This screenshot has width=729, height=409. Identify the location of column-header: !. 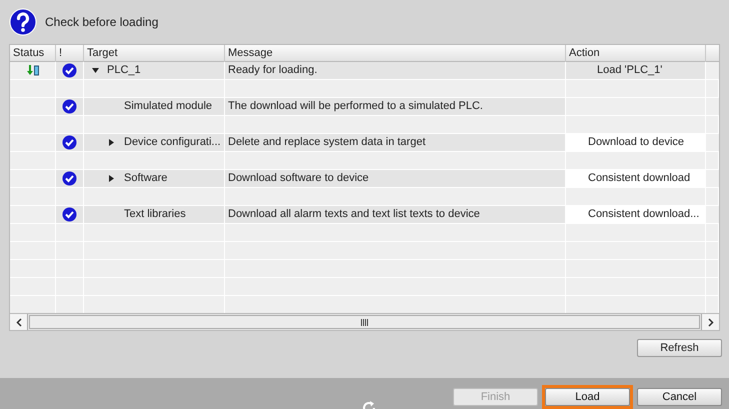
(60, 53).